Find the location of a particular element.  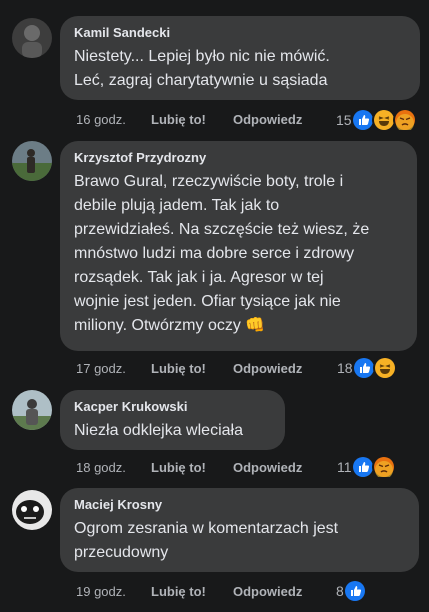

comment-time: 17 godz. is located at coordinates (101, 369).